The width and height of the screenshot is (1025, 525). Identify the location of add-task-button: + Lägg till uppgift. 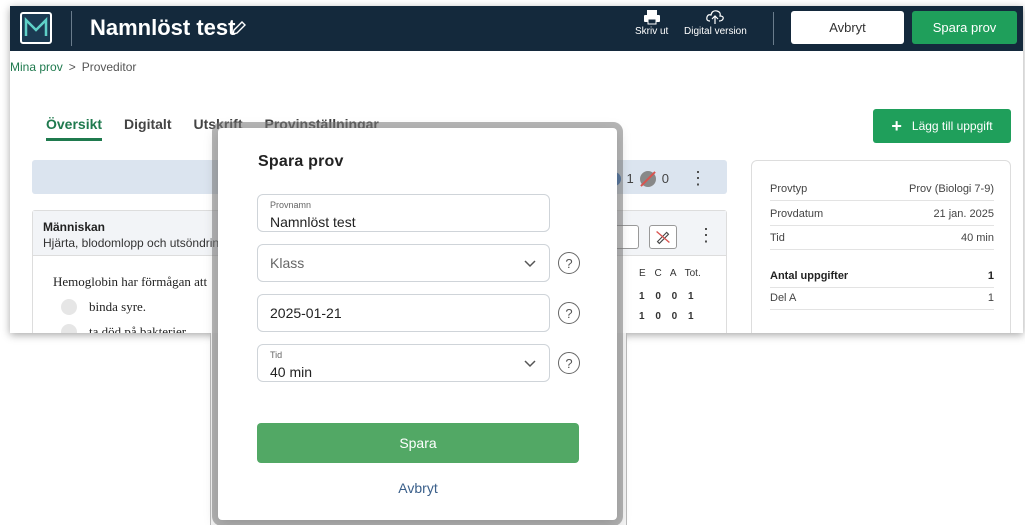
(942, 126).